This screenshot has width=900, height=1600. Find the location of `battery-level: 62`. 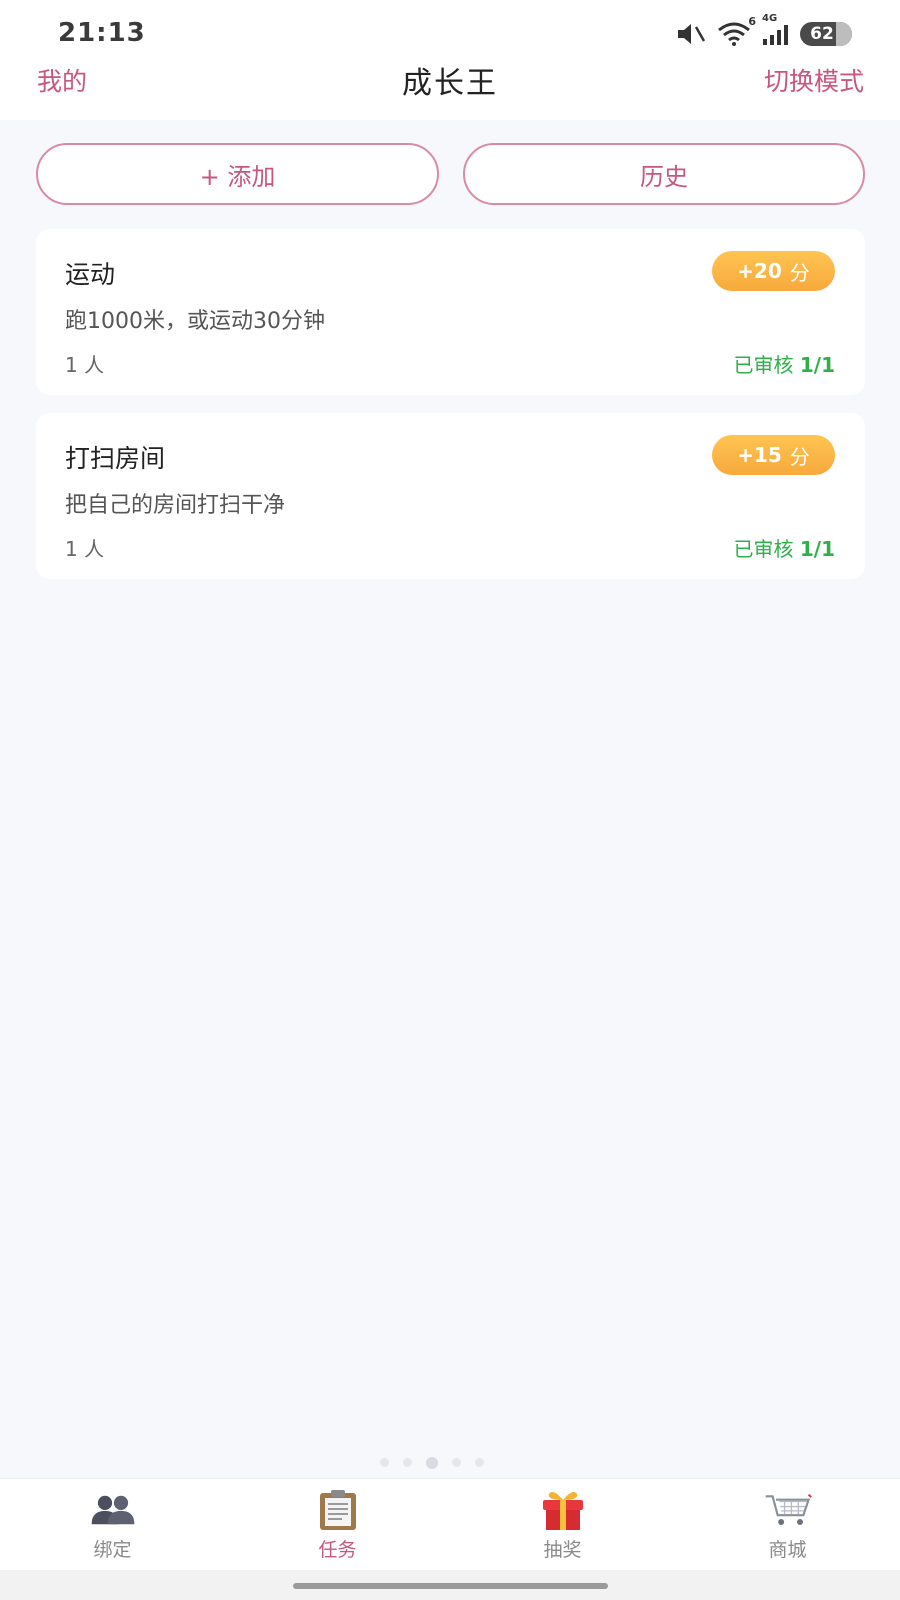

battery-level: 62 is located at coordinates (822, 34).